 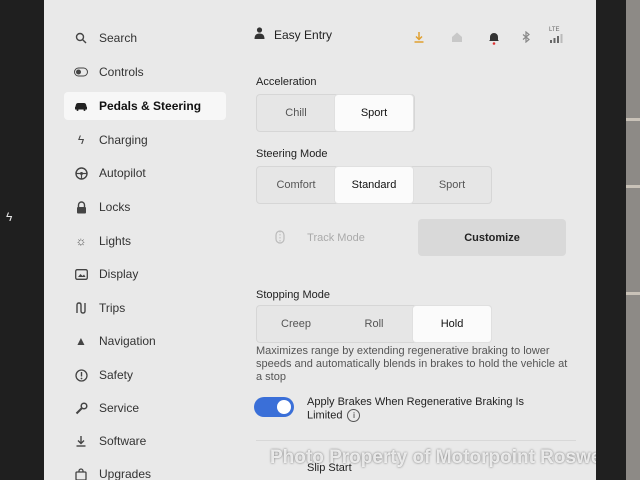 What do you see at coordinates (81, 473) in the screenshot?
I see `bag-icon` at bounding box center [81, 473].